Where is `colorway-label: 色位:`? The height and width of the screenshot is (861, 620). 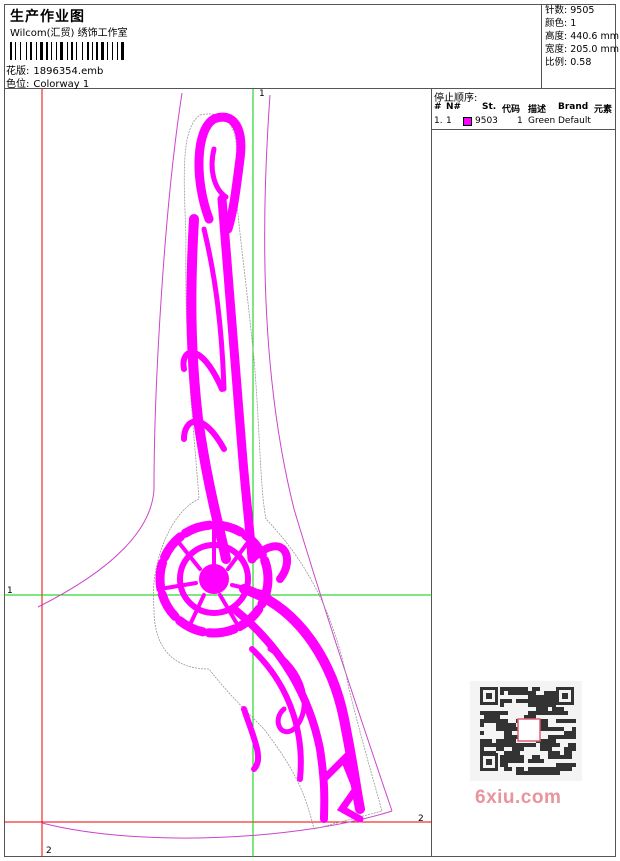
colorway-label: 色位: is located at coordinates (18, 84).